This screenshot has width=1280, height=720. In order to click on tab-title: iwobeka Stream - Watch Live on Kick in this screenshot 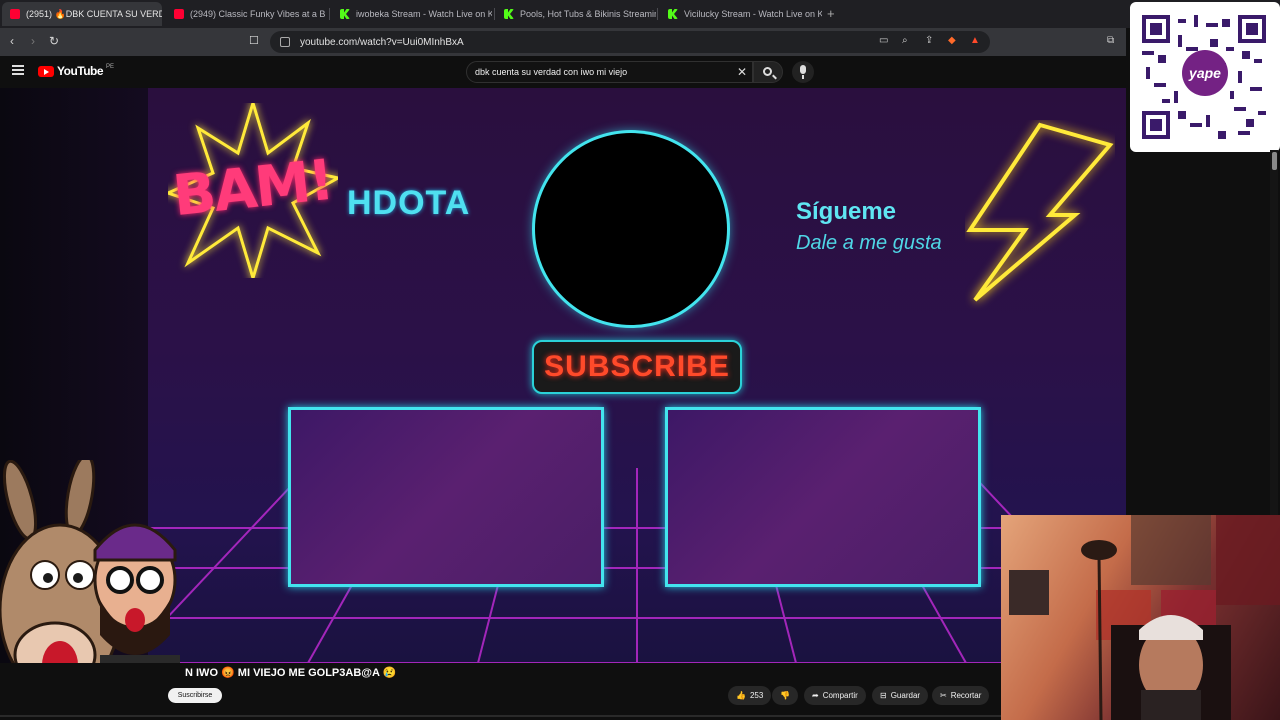, I will do `click(424, 14)`.